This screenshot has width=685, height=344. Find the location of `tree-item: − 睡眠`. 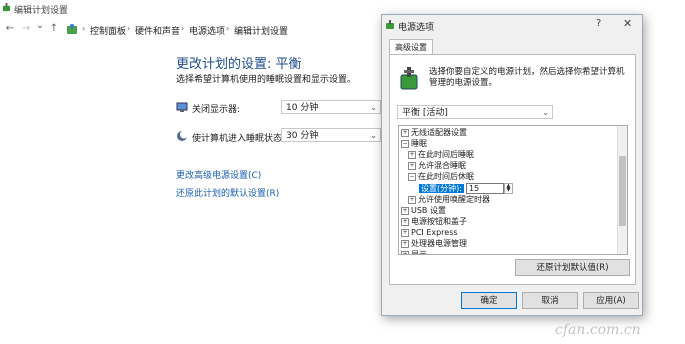

tree-item: − 睡眠 is located at coordinates (414, 144).